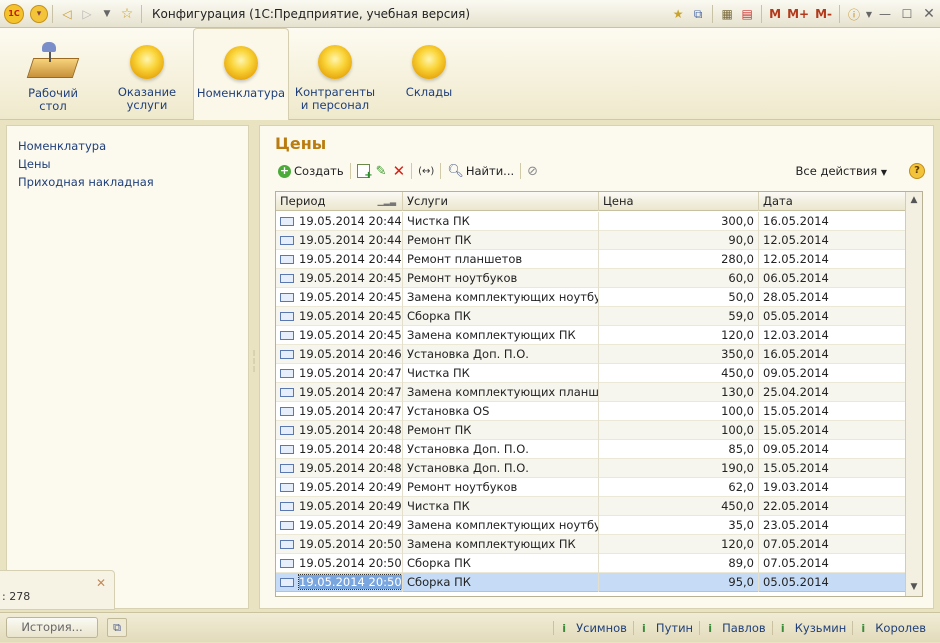  What do you see at coordinates (679, 430) in the screenshot?
I see `cell-price: 100,0` at bounding box center [679, 430].